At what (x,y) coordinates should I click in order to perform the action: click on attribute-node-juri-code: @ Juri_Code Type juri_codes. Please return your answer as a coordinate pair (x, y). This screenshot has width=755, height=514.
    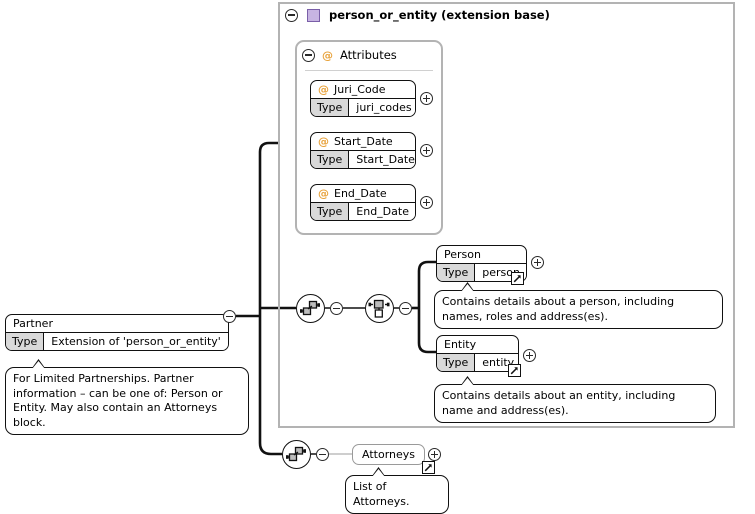
    Looking at the image, I should click on (363, 98).